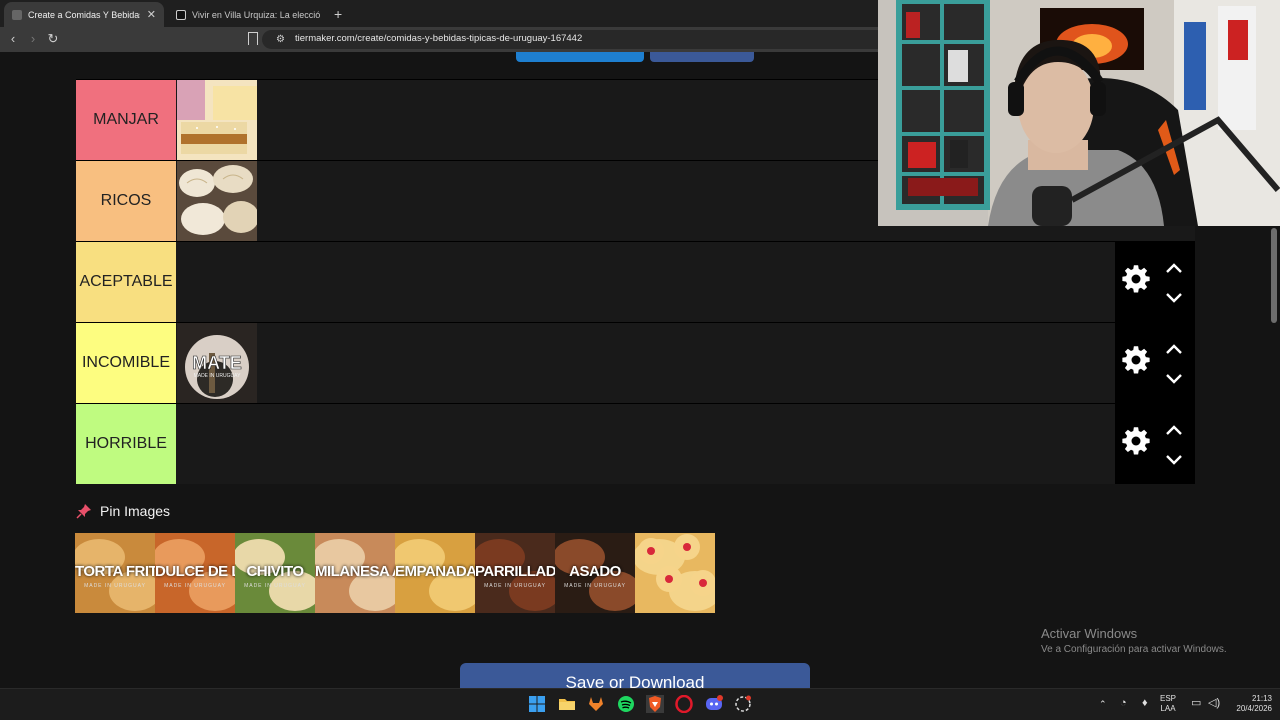  Describe the element at coordinates (635, 443) in the screenshot. I see `tier-row-horrible: HORRIBLE` at that location.